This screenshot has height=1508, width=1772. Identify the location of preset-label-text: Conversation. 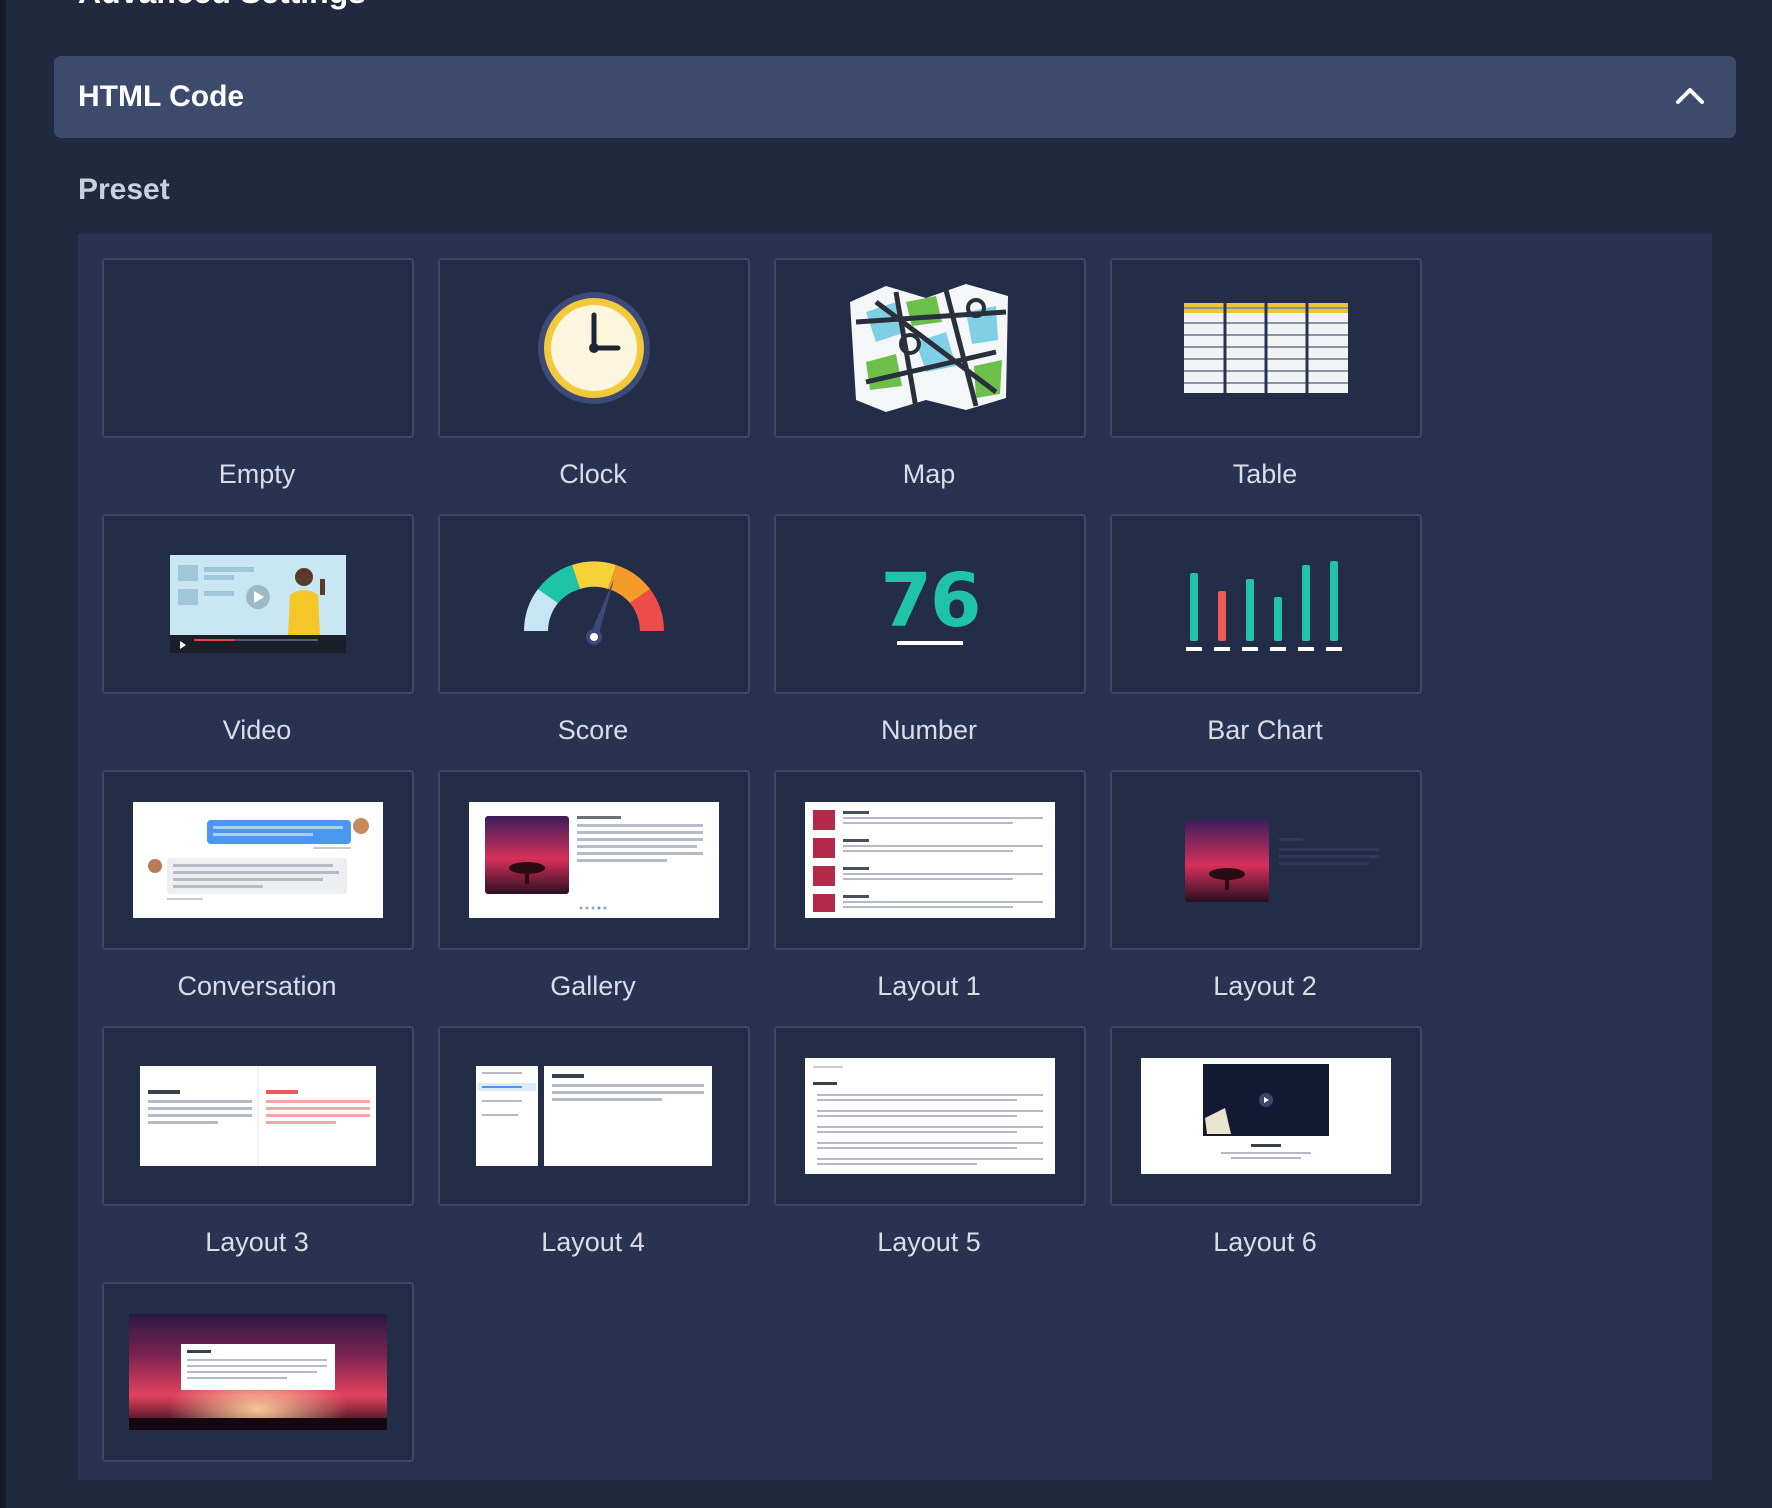
(257, 986).